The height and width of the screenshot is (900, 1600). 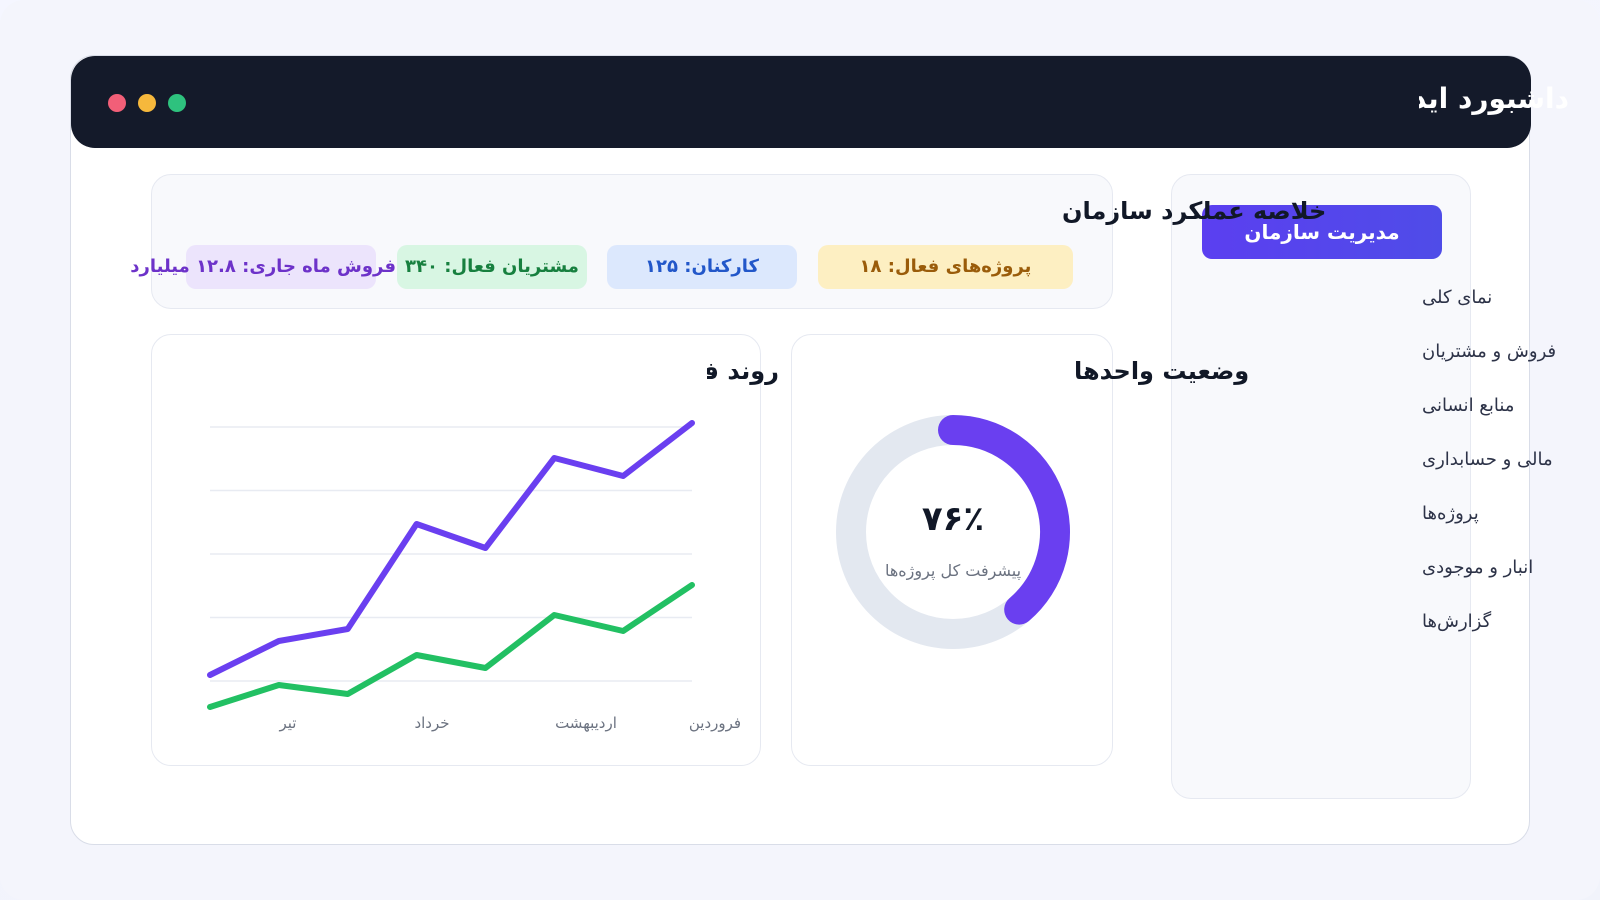 What do you see at coordinates (1456, 621) in the screenshot?
I see `sidebar-item-reports: گزارش‌ها` at bounding box center [1456, 621].